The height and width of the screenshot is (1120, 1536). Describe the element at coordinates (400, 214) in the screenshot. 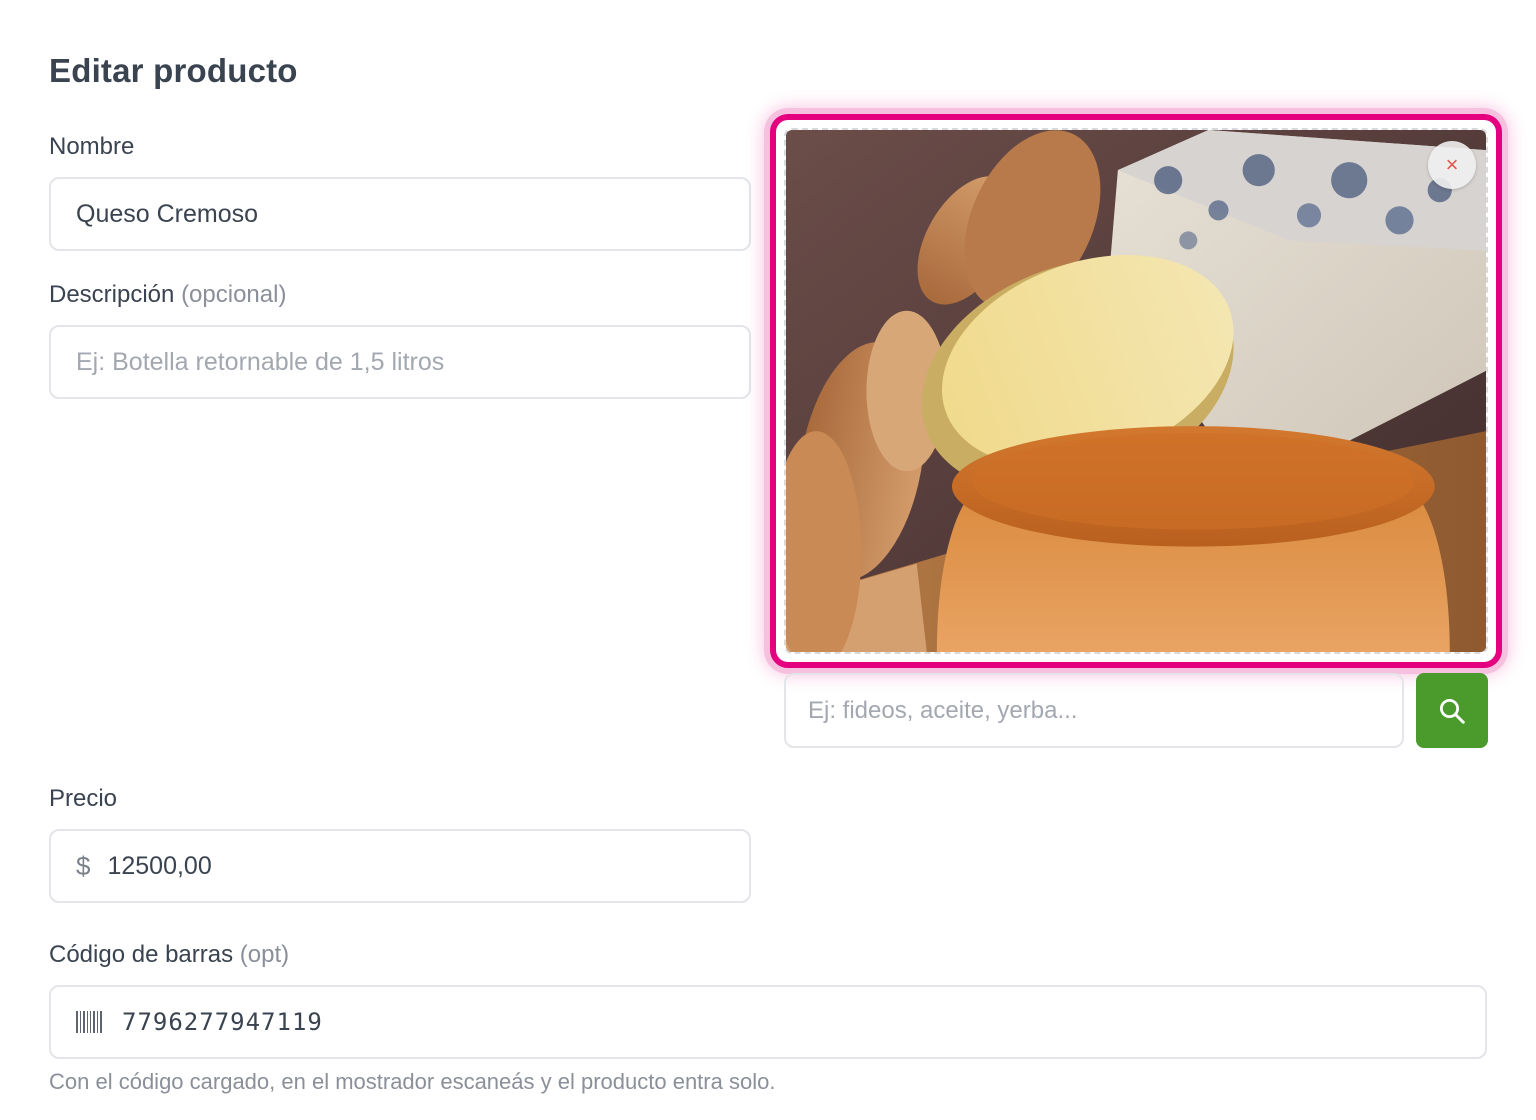

I see `name-input: Queso Cremoso` at that location.